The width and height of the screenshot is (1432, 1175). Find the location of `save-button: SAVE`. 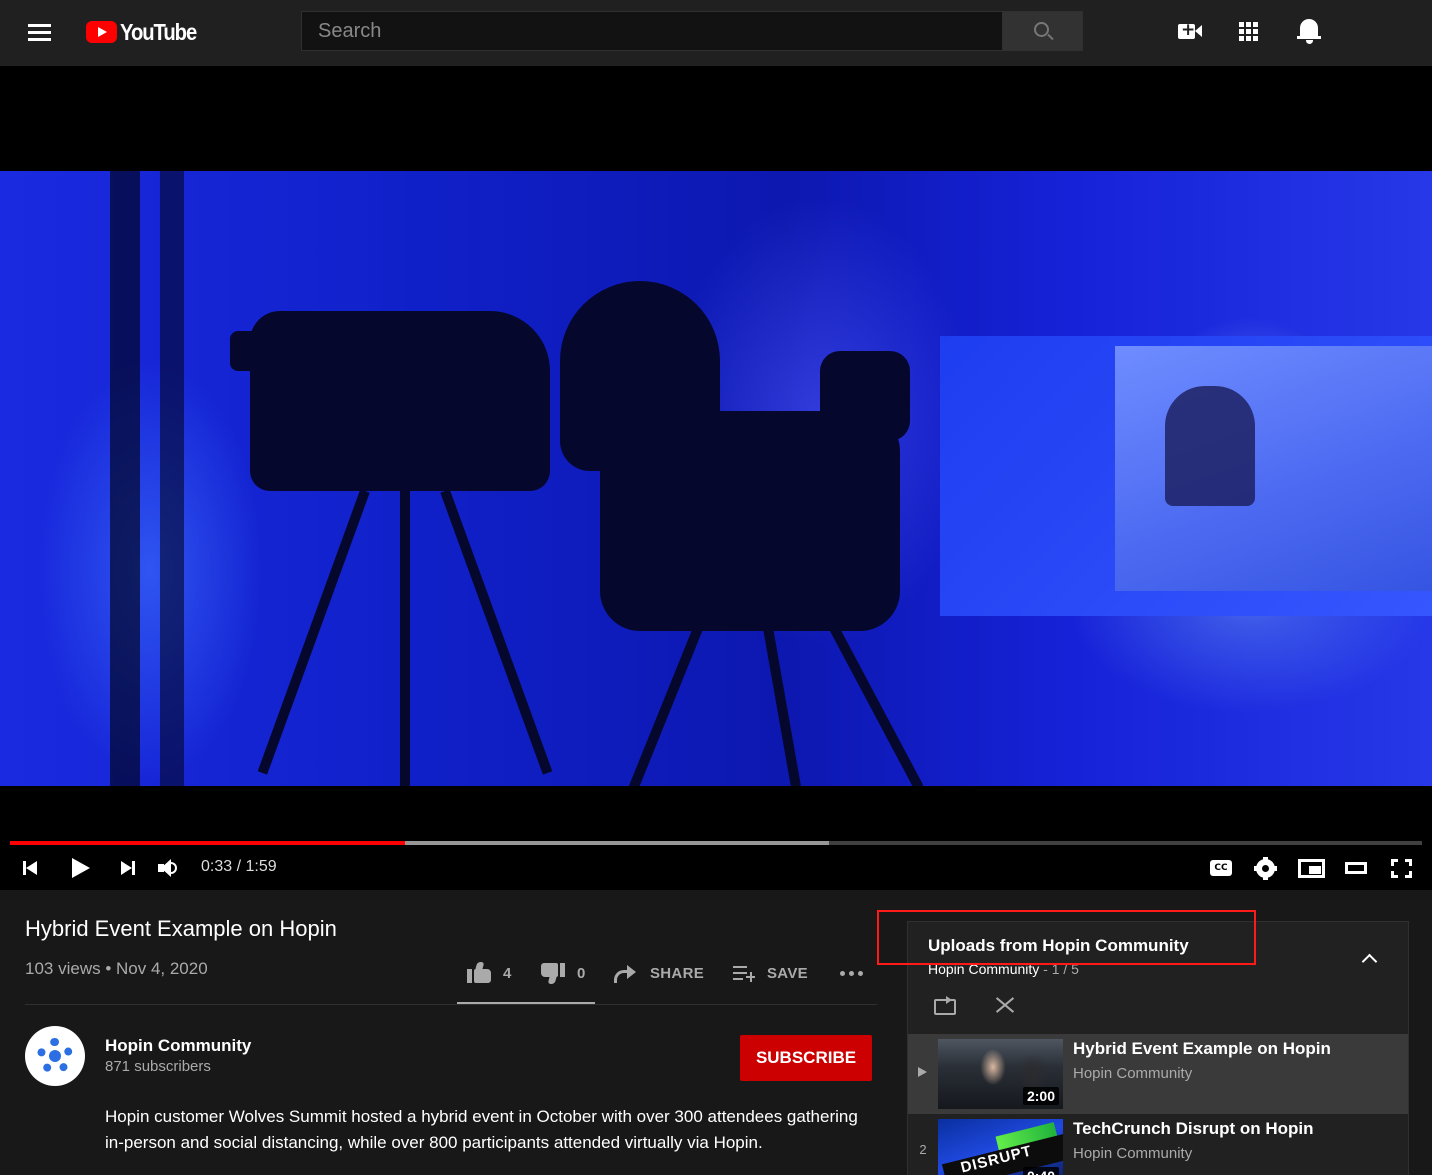

save-button: SAVE is located at coordinates (770, 973).